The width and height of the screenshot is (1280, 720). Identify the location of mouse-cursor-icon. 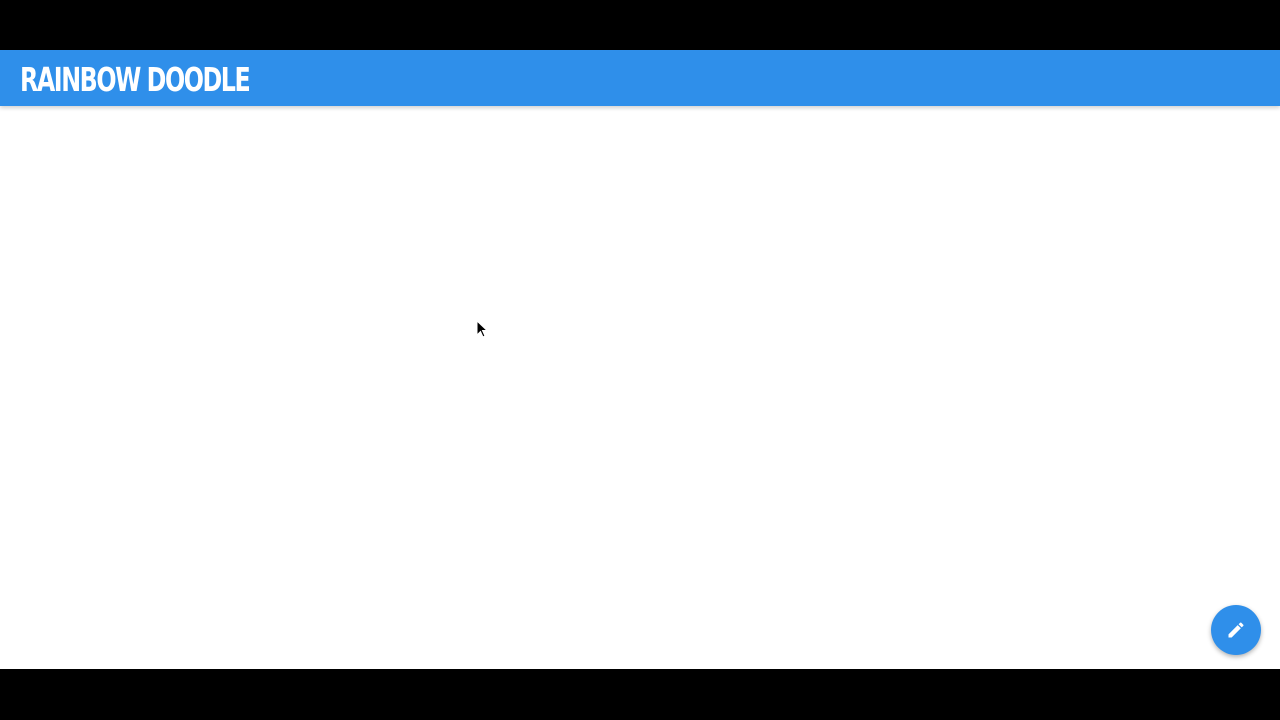
(482, 329).